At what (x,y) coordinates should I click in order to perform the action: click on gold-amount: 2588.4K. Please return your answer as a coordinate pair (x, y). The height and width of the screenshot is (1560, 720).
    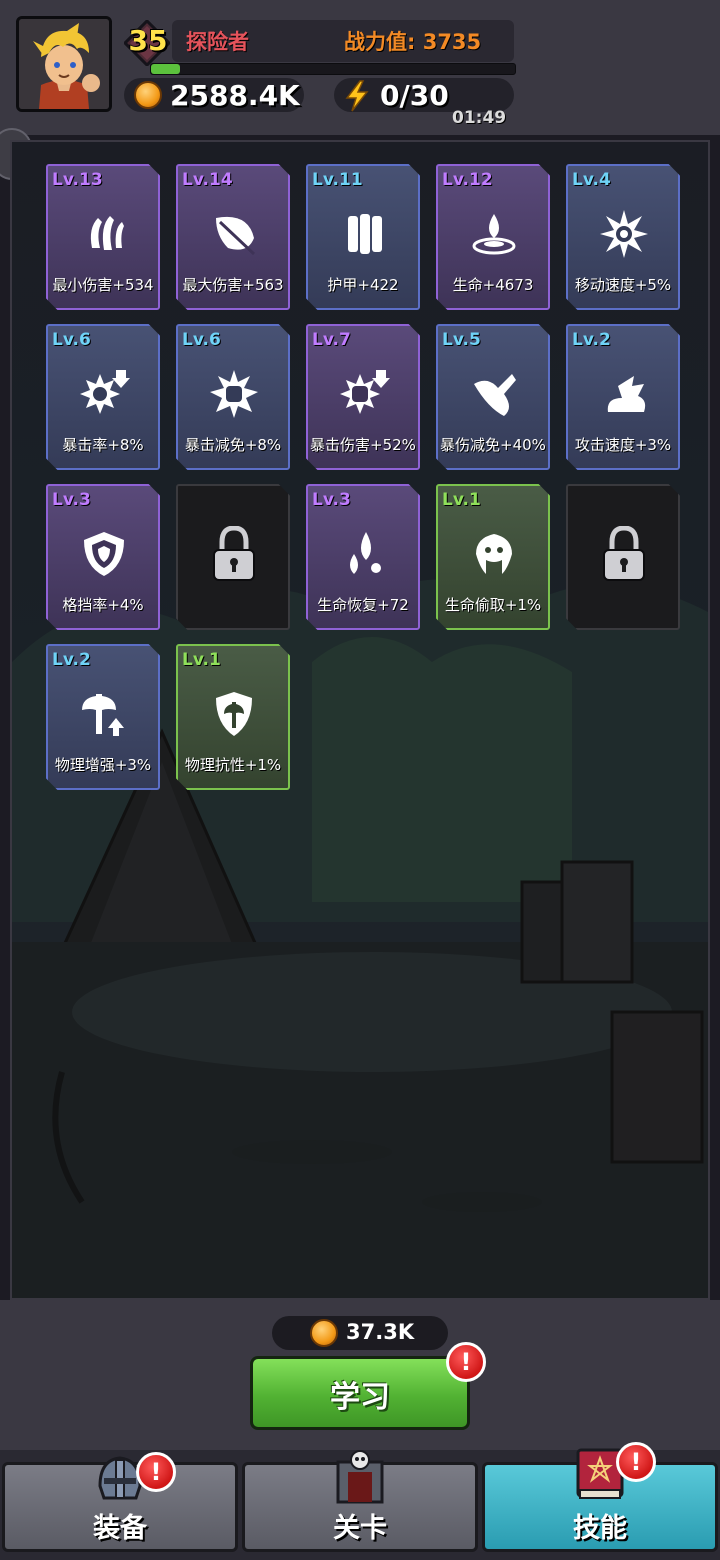
    Looking at the image, I should click on (235, 95).